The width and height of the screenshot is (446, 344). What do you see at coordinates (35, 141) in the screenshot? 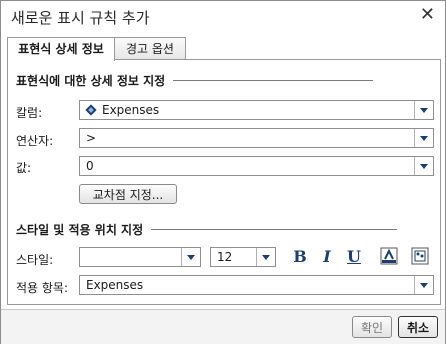
I see `operator-label: 연산자:` at bounding box center [35, 141].